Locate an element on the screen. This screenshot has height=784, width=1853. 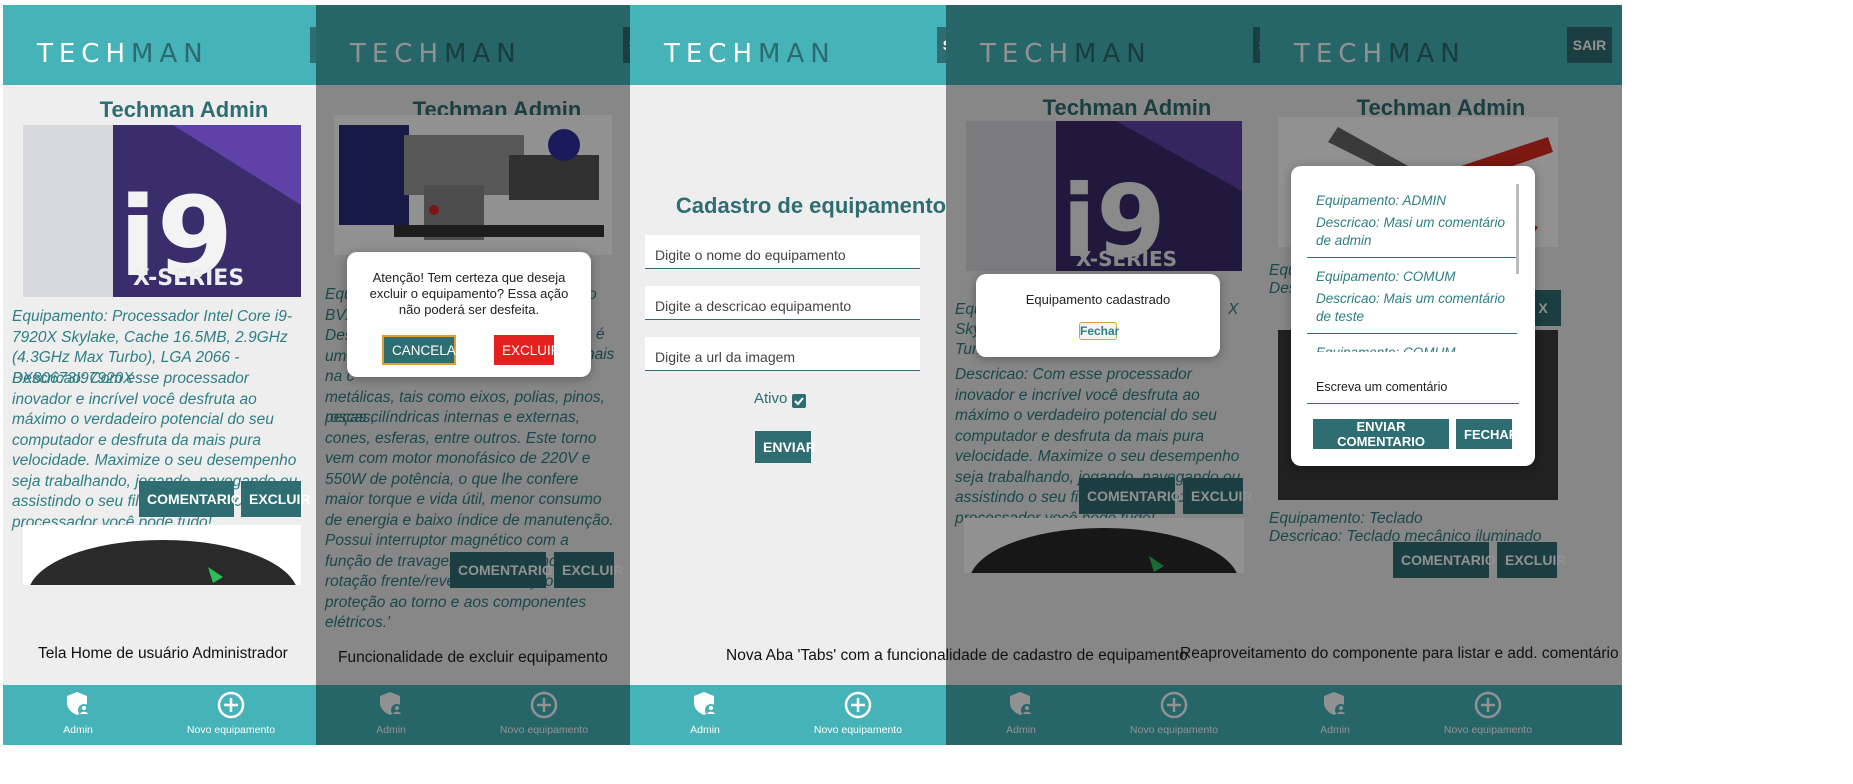
fechar-comentarios-button: FECHAR is located at coordinates (1487, 434).